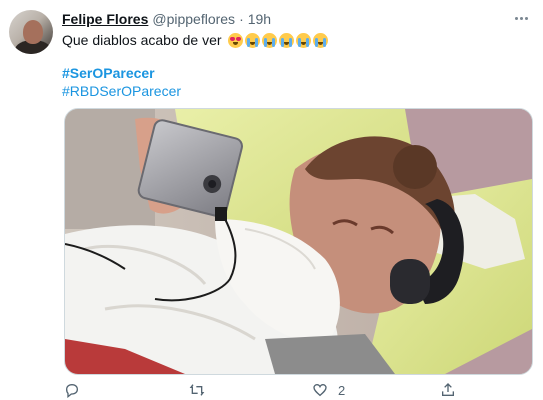  I want to click on reply-button, so click(72, 390).